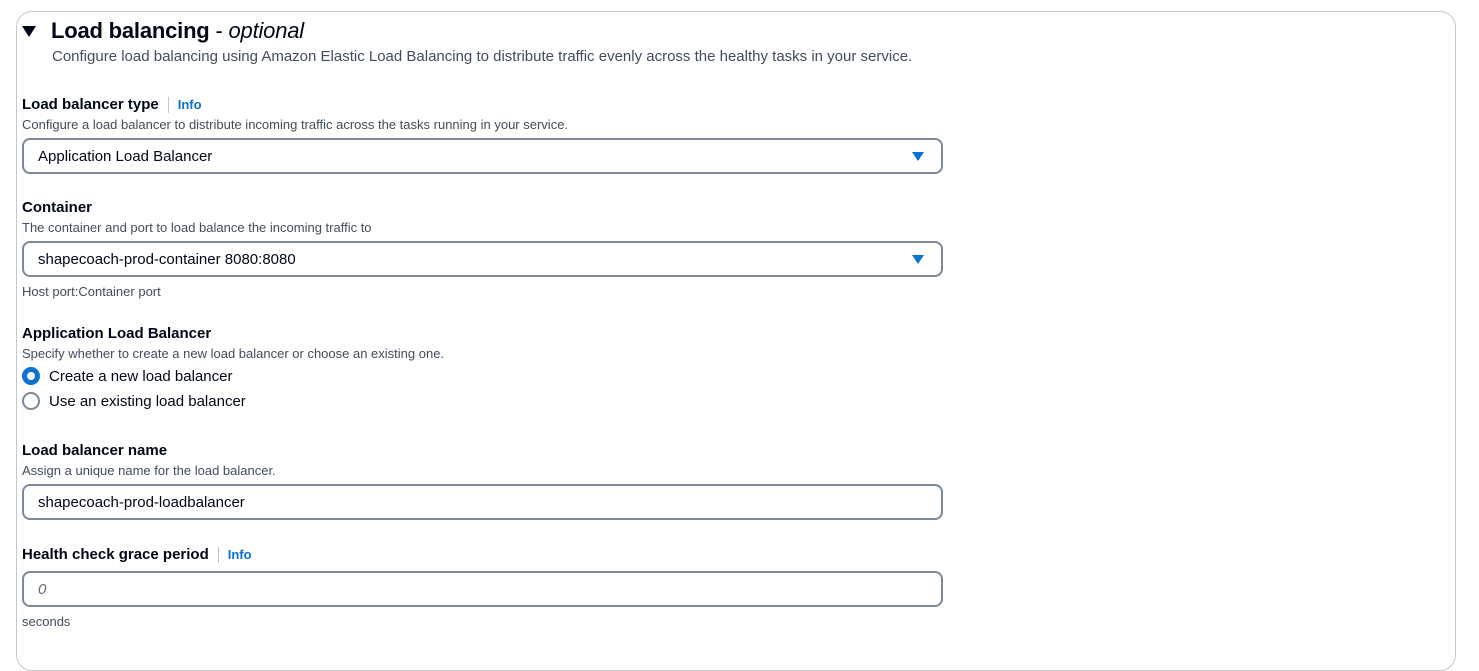  What do you see at coordinates (130, 30) in the screenshot?
I see `section-title-text: Load balancing` at bounding box center [130, 30].